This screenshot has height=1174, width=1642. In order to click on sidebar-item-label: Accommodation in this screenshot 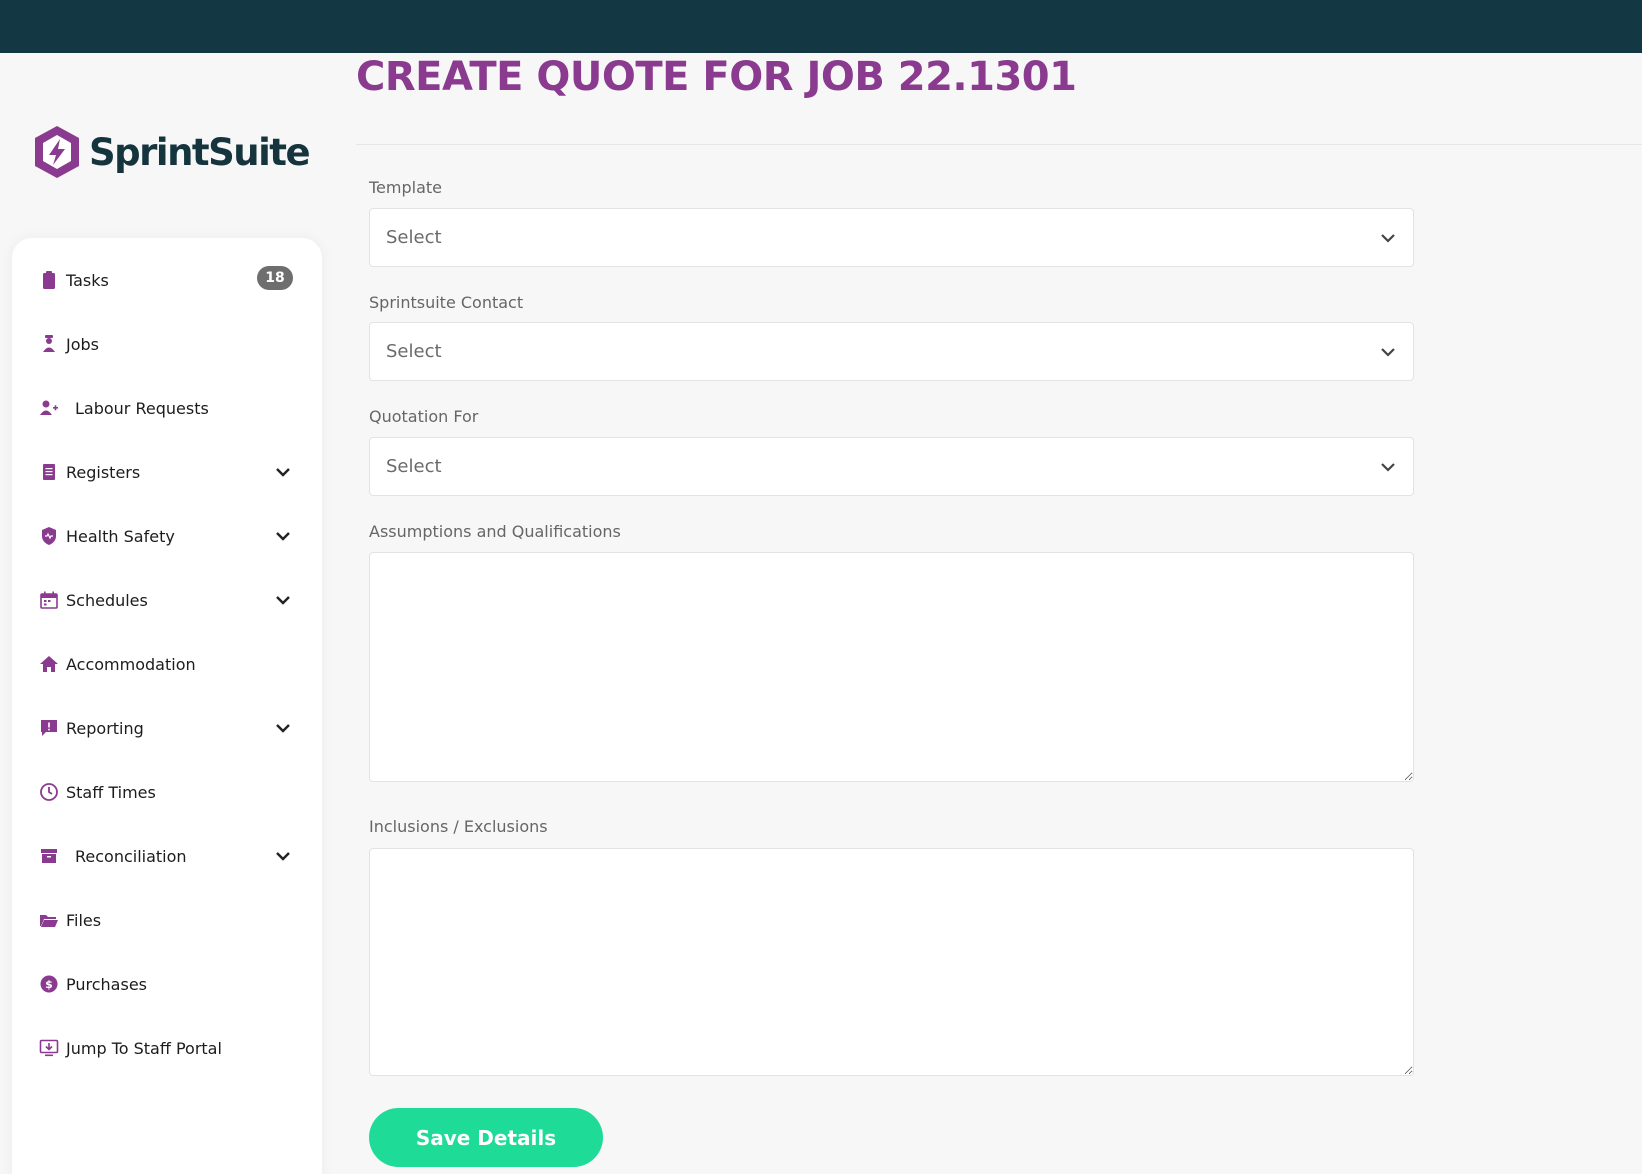, I will do `click(131, 664)`.